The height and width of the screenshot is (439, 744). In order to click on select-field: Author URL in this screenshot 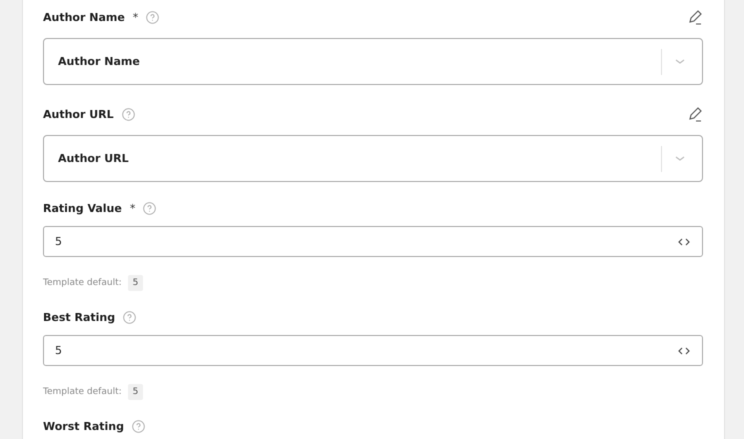, I will do `click(373, 158)`.